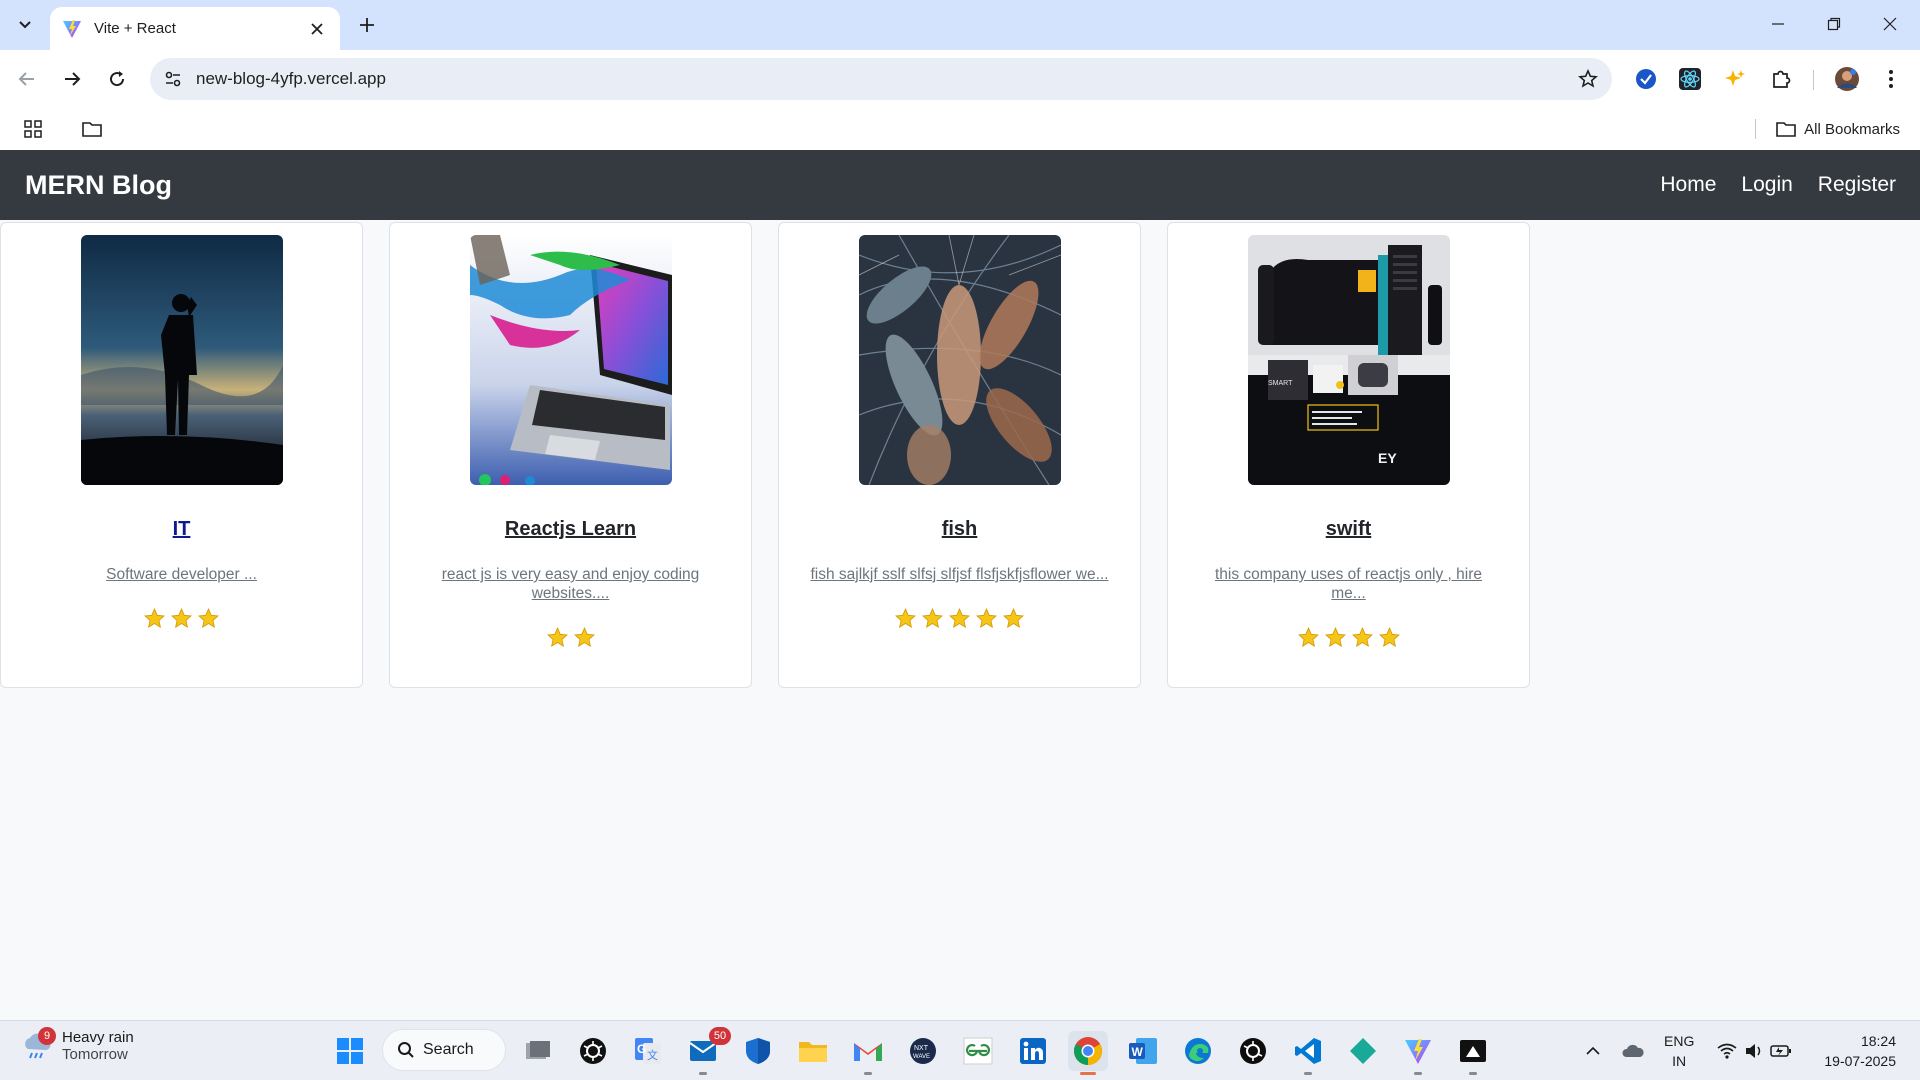  Describe the element at coordinates (181, 360) in the screenshot. I see `post-image-silhouette` at that location.